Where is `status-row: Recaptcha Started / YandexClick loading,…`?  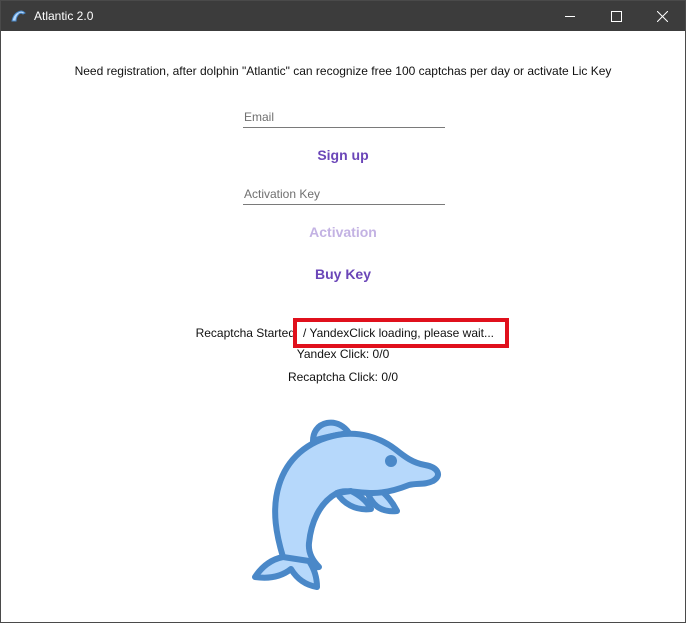
status-row: Recaptcha Started / YandexClick loading,… is located at coordinates (343, 333).